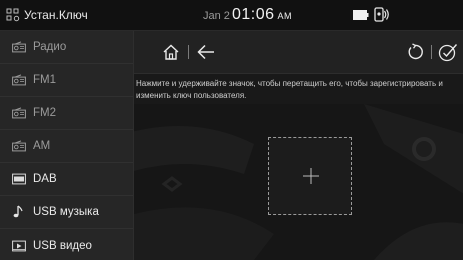 This screenshot has height=260, width=463. Describe the element at coordinates (448, 52) in the screenshot. I see `confirm-check-icon` at that location.